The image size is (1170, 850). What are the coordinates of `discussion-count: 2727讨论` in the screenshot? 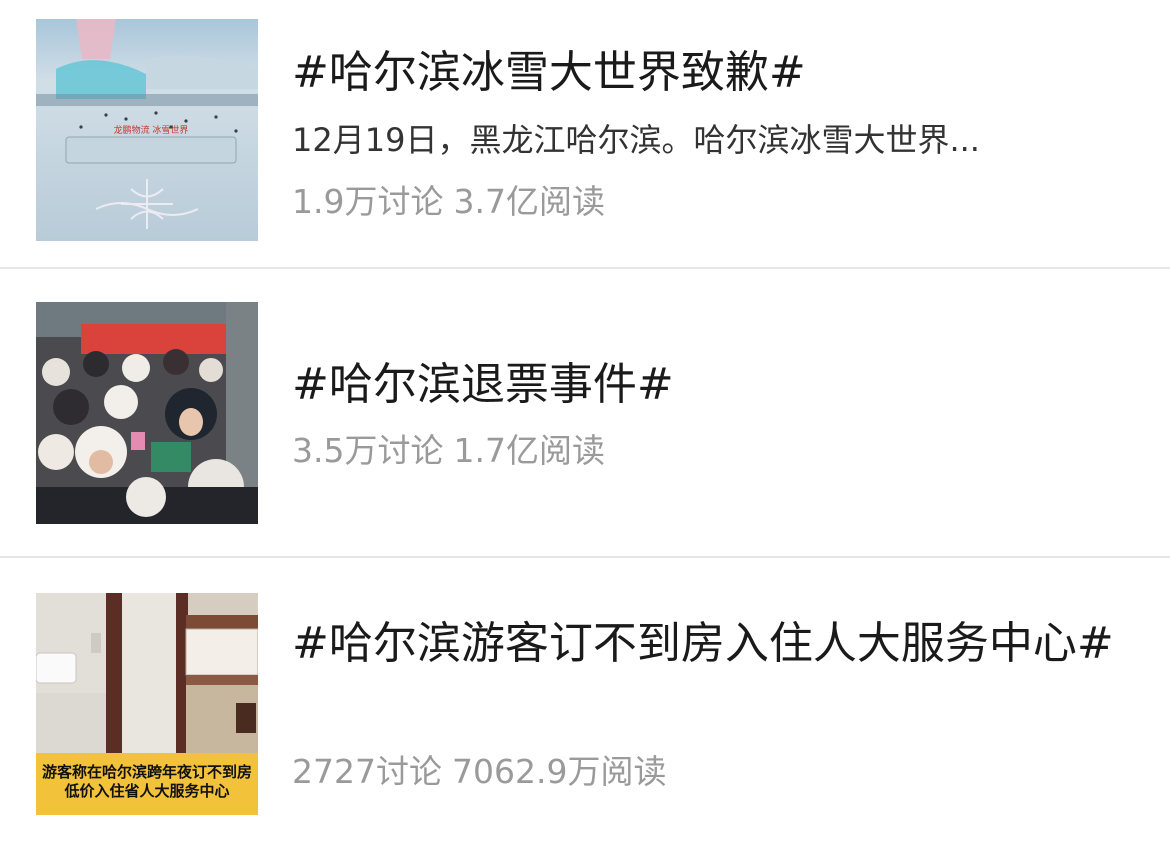 It's located at (367, 771).